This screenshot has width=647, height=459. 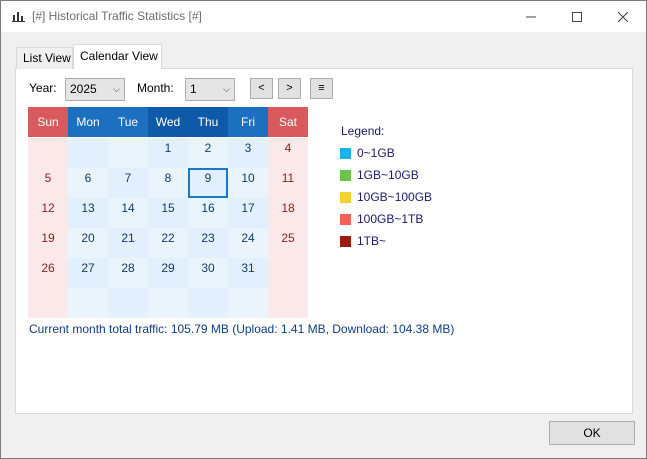 I want to click on calendar-day-cell: 22, so click(x=168, y=243).